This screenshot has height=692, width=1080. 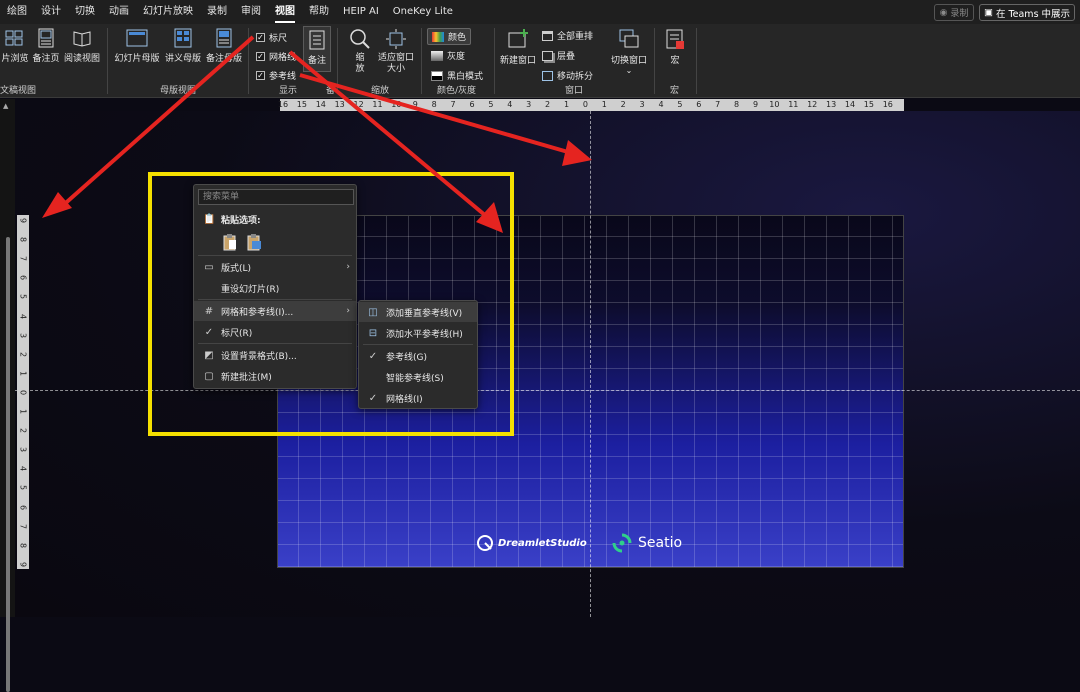 I want to click on horizontal-guide-icon: ⊟, so click(x=373, y=333).